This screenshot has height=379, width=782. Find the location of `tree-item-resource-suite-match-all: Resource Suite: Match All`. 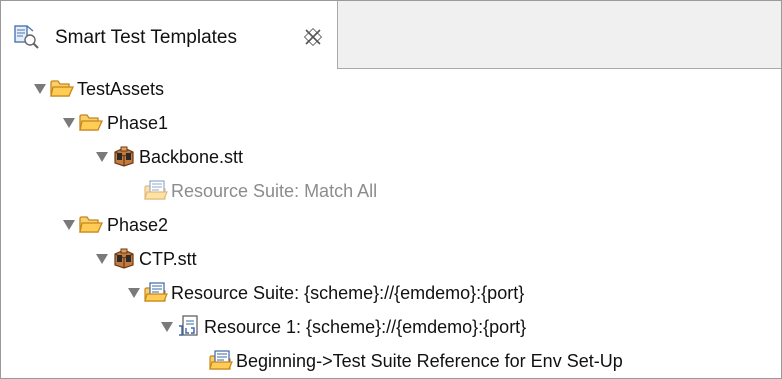

tree-item-resource-suite-match-all: Resource Suite: Match All is located at coordinates (391, 191).